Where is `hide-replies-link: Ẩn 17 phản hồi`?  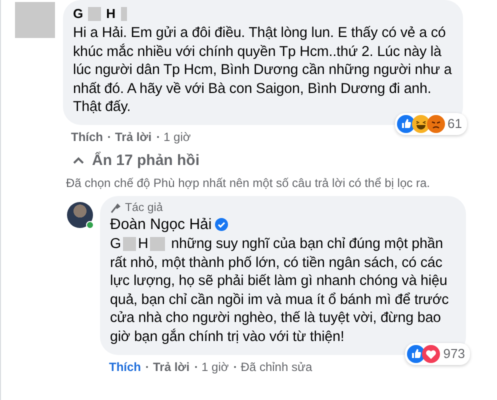
hide-replies-link: Ẩn 17 phản hồi is located at coordinates (285, 160).